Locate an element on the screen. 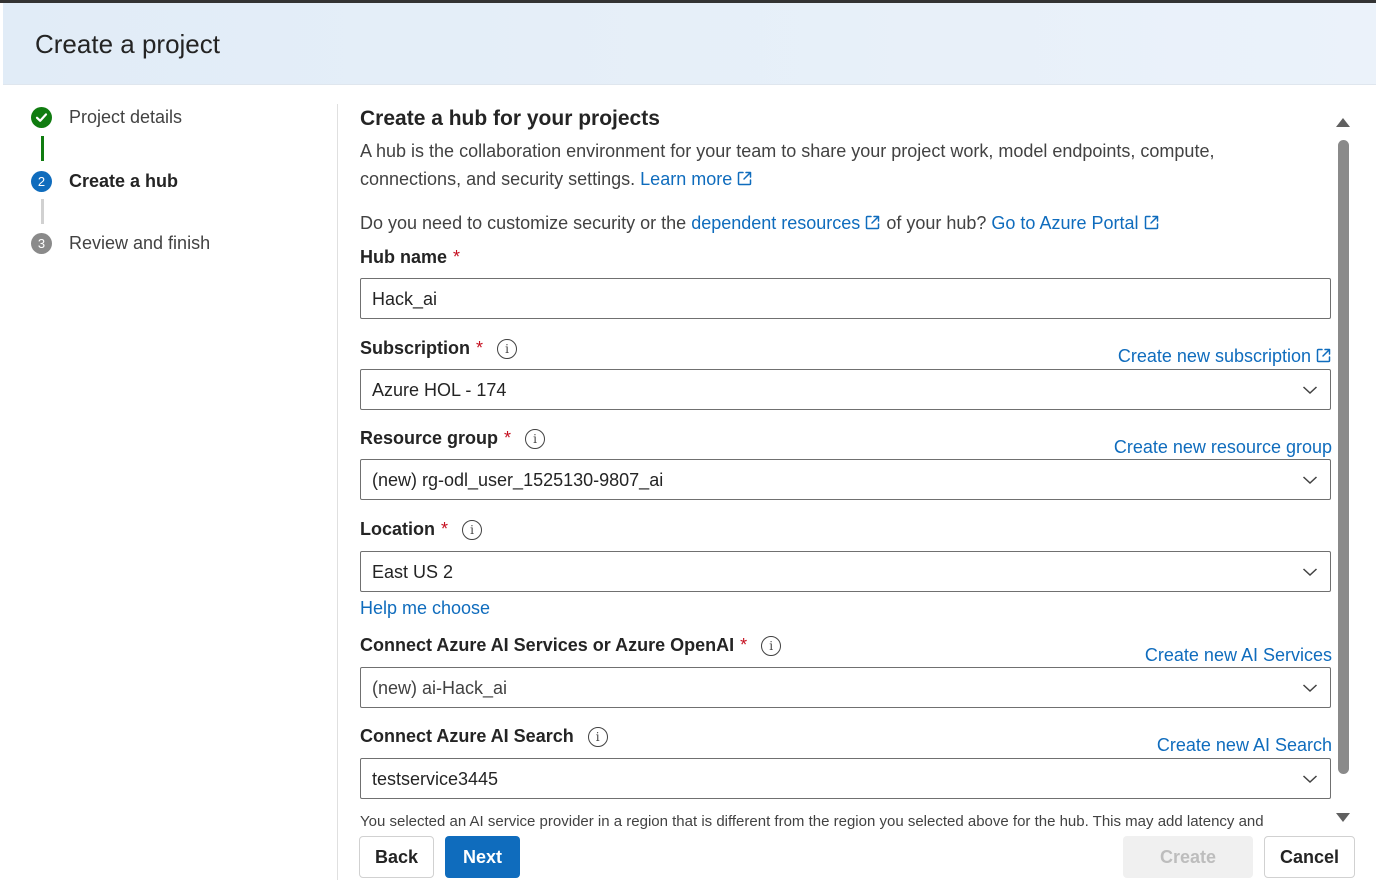 This screenshot has height=889, width=1376. hub-name-value: Hack_ai is located at coordinates (405, 299).